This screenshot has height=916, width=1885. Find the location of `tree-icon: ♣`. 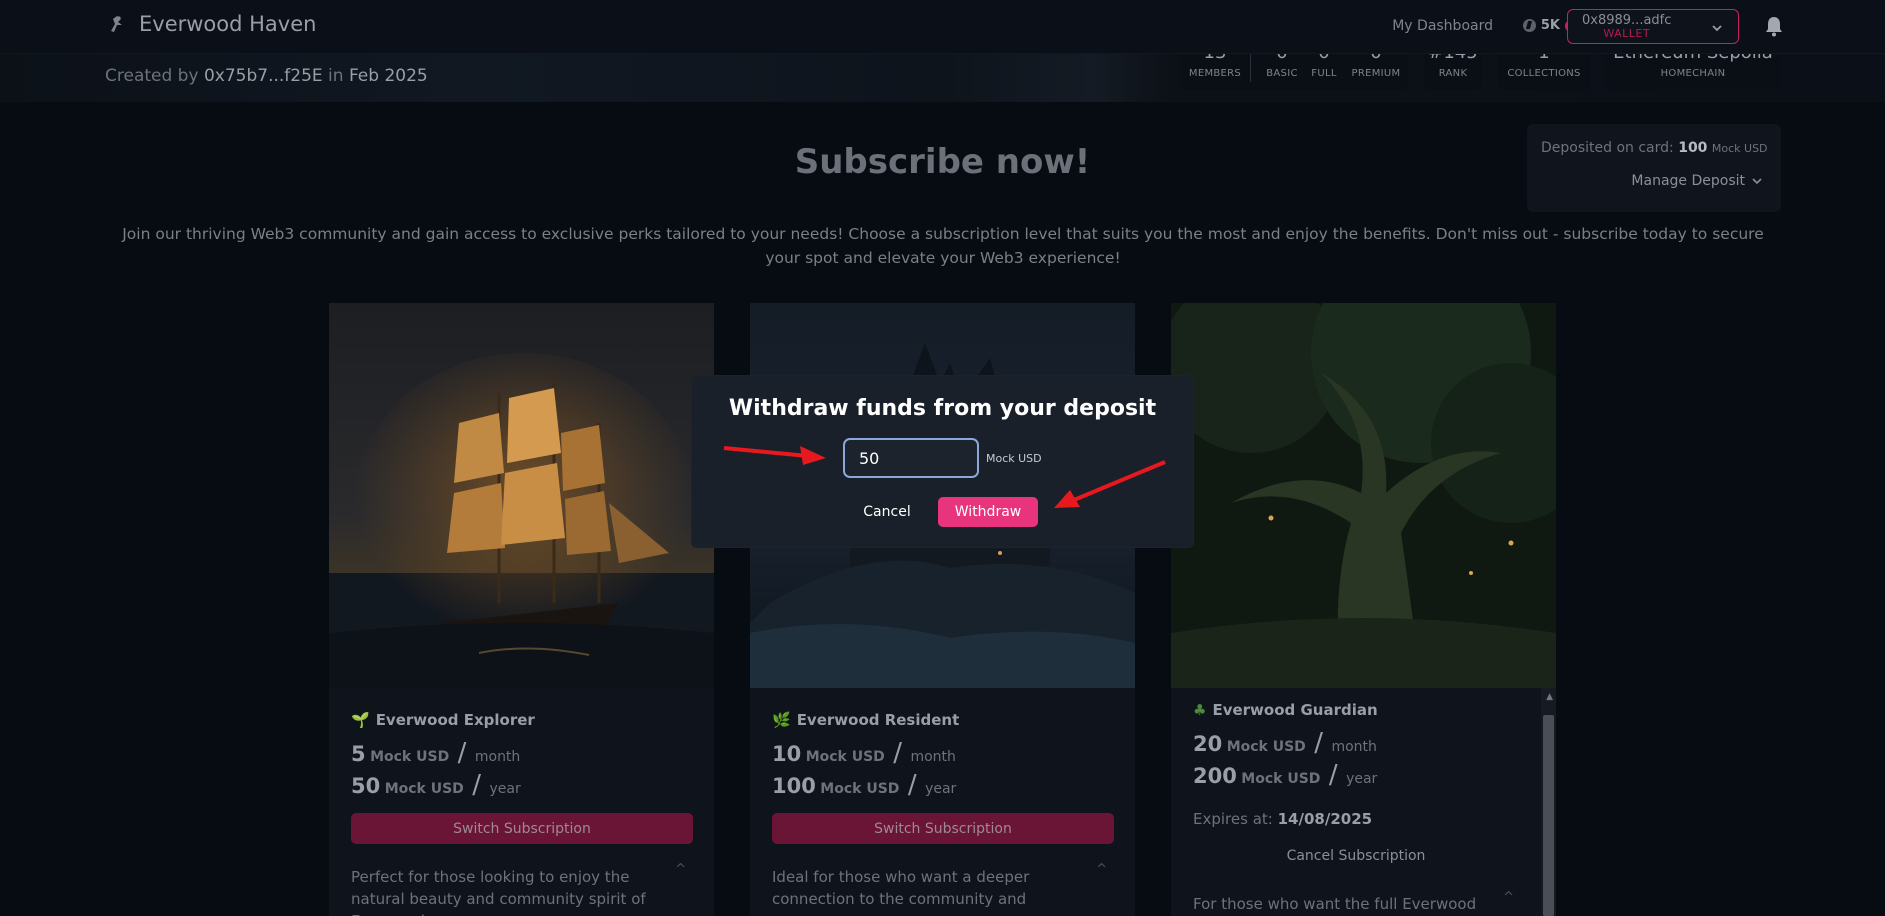

tree-icon: ♣ is located at coordinates (1200, 710).